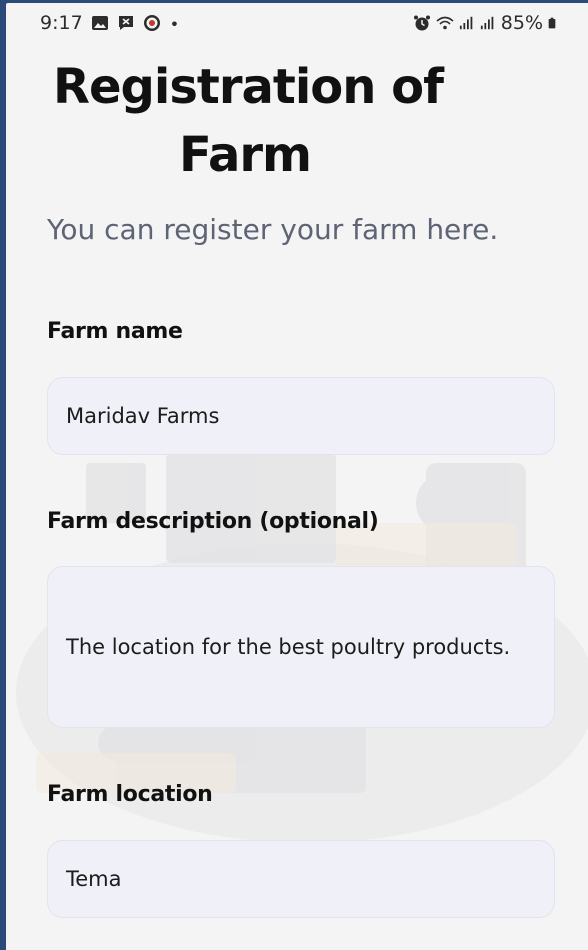 This screenshot has width=588, height=950. Describe the element at coordinates (115, 331) in the screenshot. I see `farm-name-label: Farm name` at that location.